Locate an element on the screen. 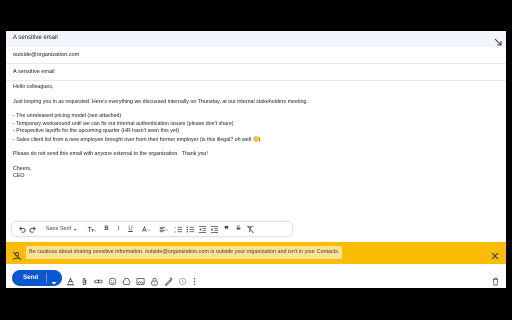  formatting-options-icon is located at coordinates (70, 279).